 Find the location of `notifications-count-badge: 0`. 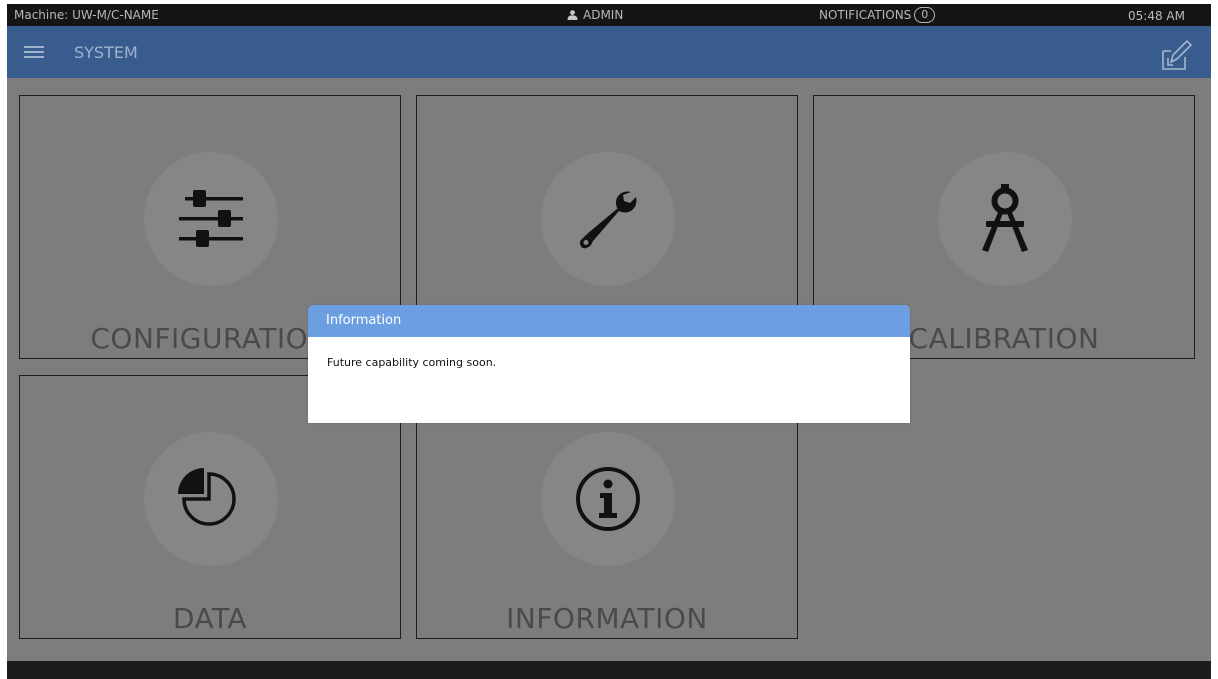

notifications-count-badge: 0 is located at coordinates (925, 15).